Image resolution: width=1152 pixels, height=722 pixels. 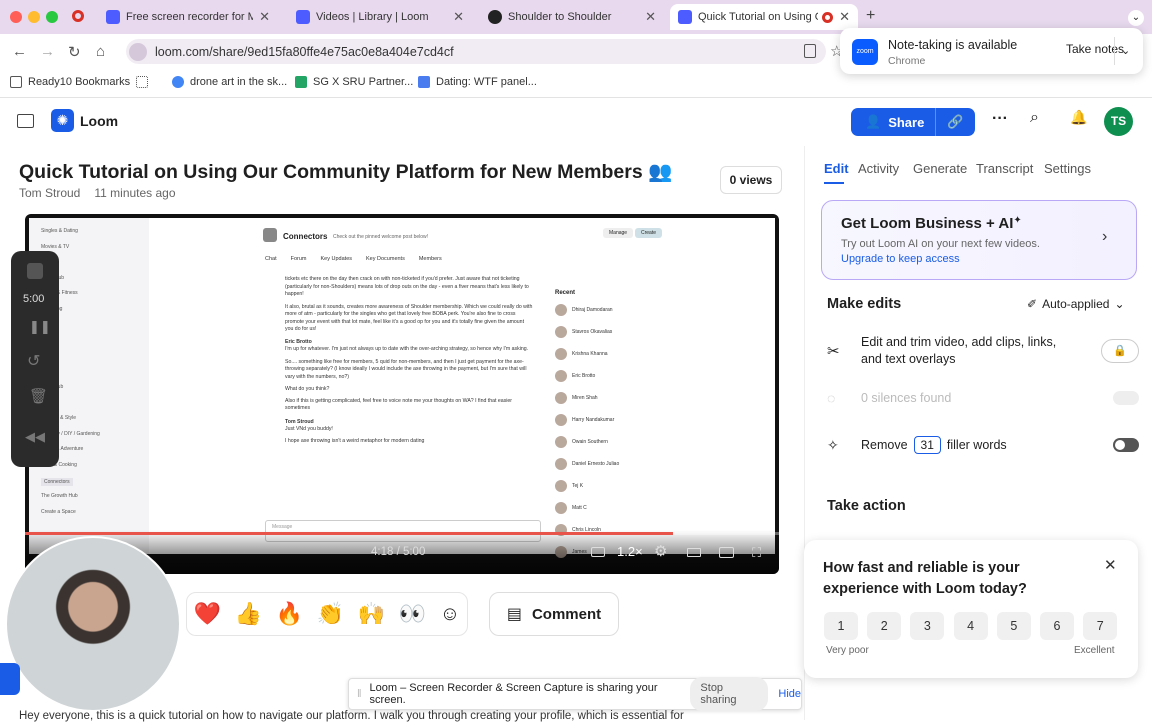 I want to click on inner-recent-member: Harry Nandakumar, so click(x=584, y=420).